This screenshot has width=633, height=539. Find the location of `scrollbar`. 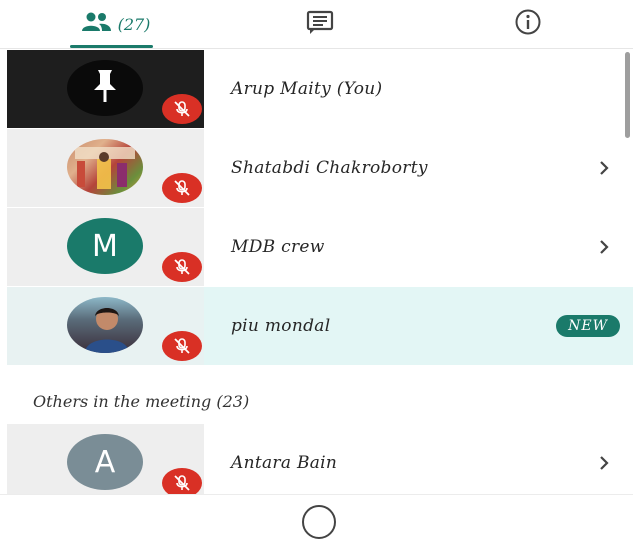

scrollbar is located at coordinates (627, 95).